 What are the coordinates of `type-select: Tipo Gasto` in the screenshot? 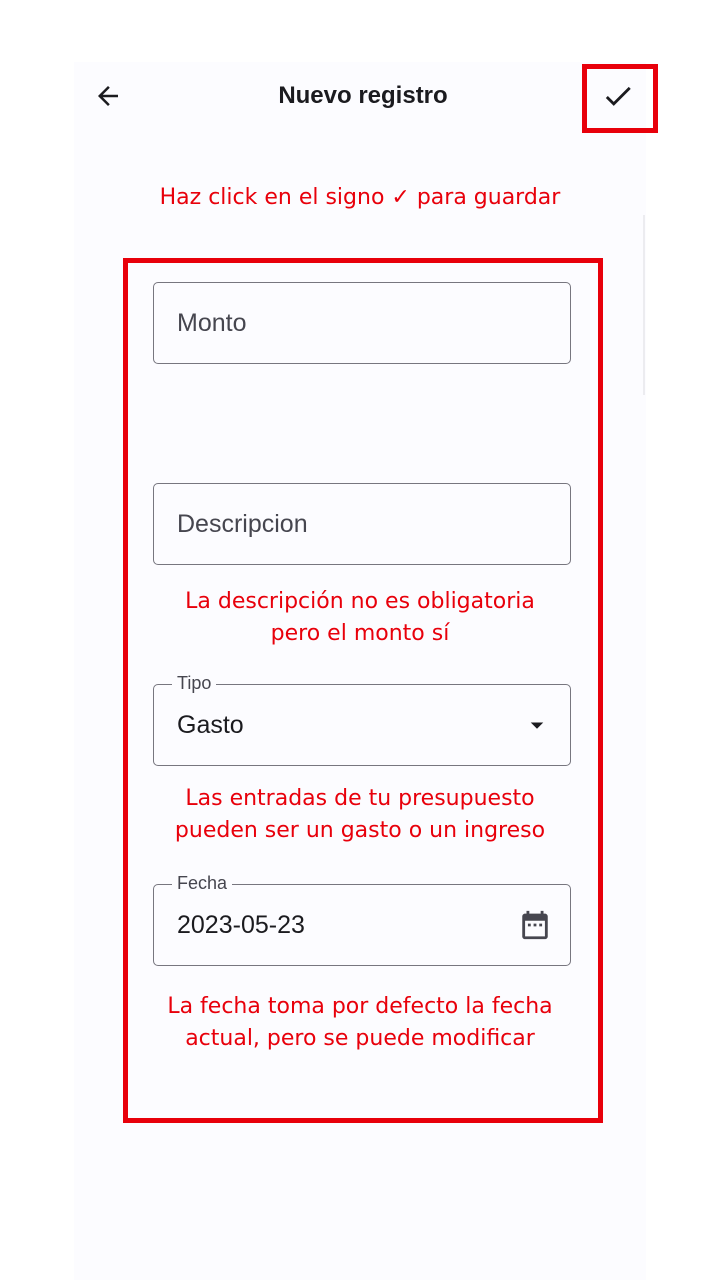 It's located at (362, 719).